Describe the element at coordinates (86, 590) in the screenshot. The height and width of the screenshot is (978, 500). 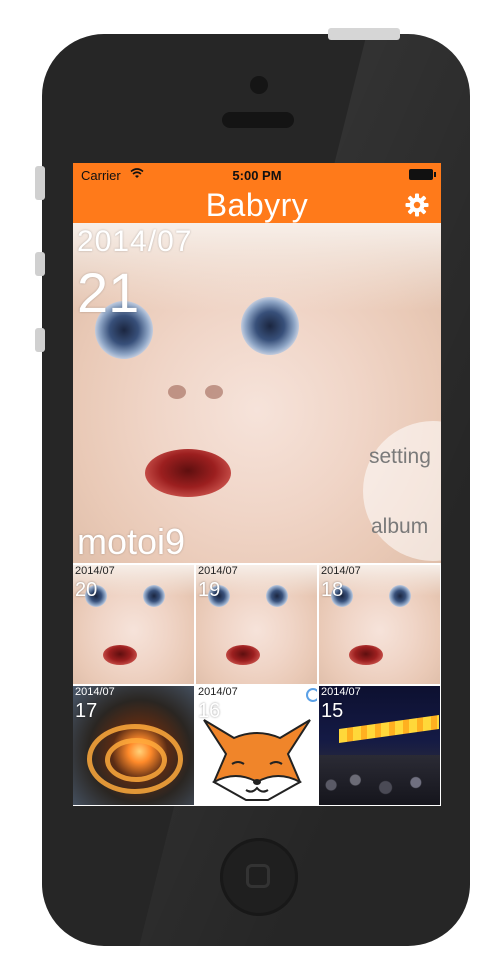
I see `thumbnail-day: 20` at that location.